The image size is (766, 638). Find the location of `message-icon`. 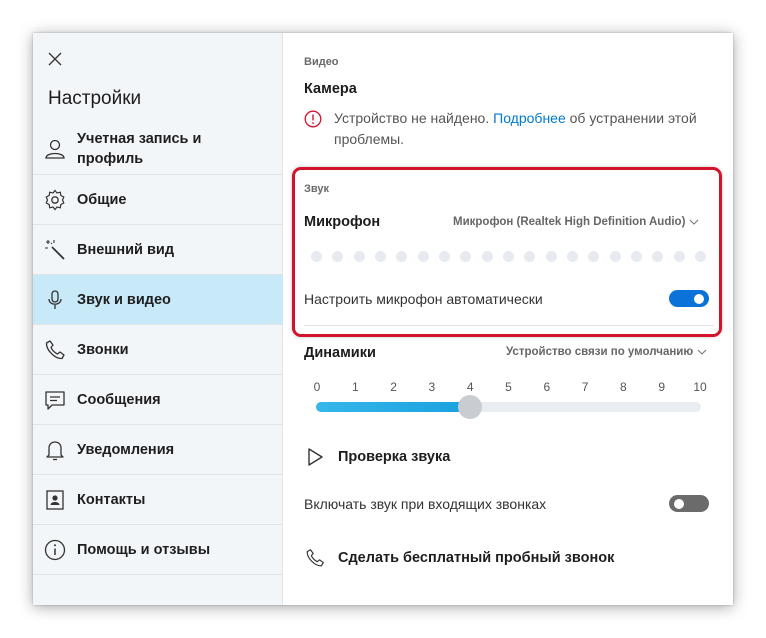

message-icon is located at coordinates (55, 400).